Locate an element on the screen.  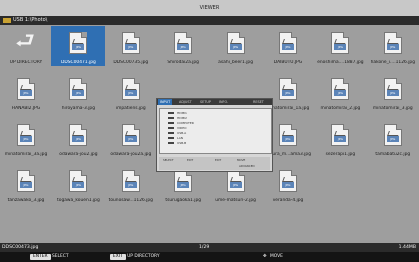
file-name: asahi_beer1.jpg is located at coordinates (236, 62).